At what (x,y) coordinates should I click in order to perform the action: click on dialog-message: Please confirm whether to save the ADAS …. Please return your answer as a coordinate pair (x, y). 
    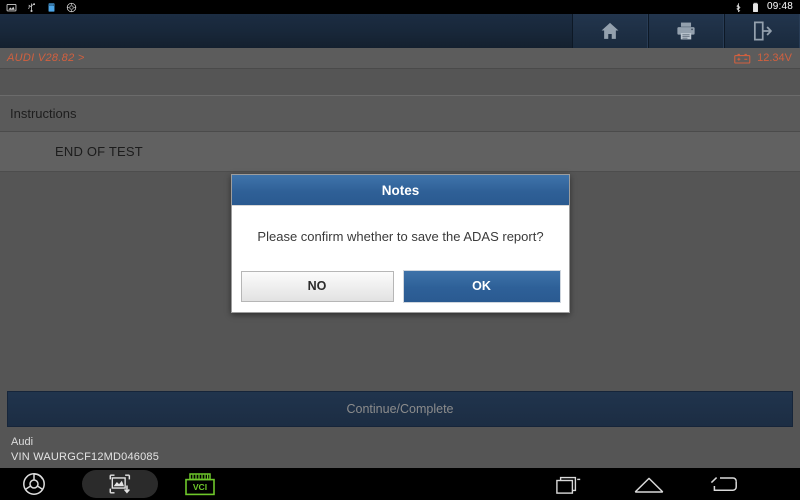
    Looking at the image, I should click on (400, 236).